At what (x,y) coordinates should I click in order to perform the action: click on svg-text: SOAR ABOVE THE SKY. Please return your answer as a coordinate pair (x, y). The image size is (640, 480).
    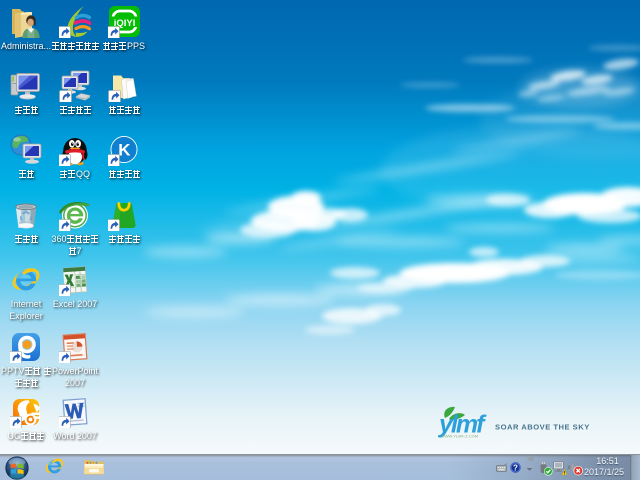
    Looking at the image, I should click on (542, 427).